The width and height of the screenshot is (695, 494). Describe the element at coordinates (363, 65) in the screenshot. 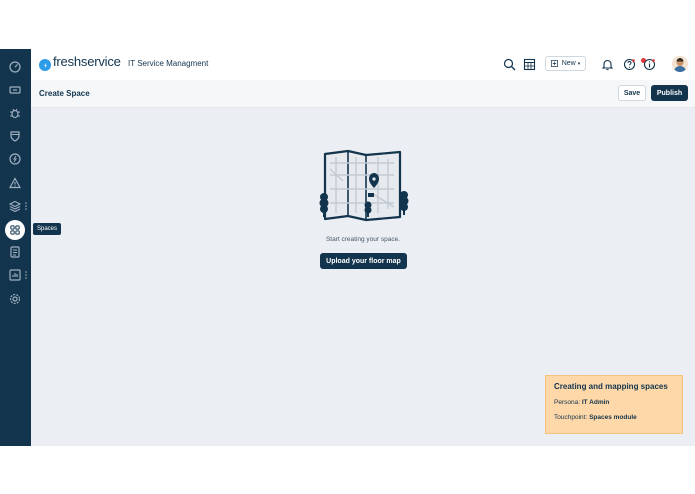

I see `top-bar: freshservice IT Service Managment New ▾` at that location.